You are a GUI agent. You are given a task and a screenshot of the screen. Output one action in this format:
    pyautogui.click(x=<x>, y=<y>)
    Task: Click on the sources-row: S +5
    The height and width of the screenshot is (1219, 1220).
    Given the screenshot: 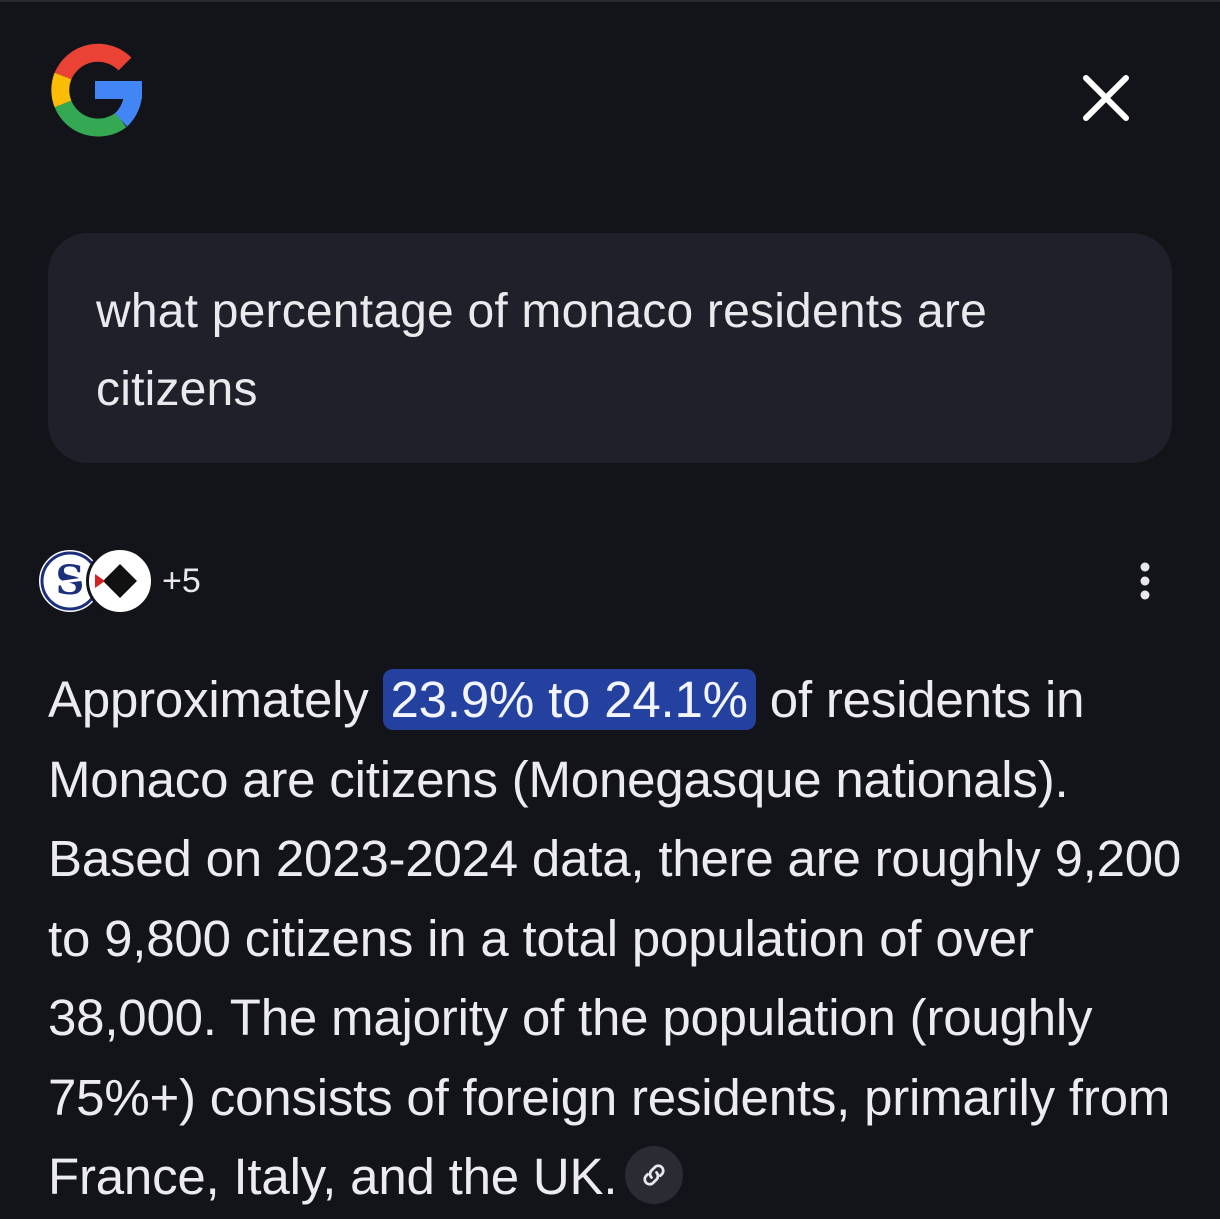 What is the action you would take?
    pyautogui.click(x=118, y=581)
    